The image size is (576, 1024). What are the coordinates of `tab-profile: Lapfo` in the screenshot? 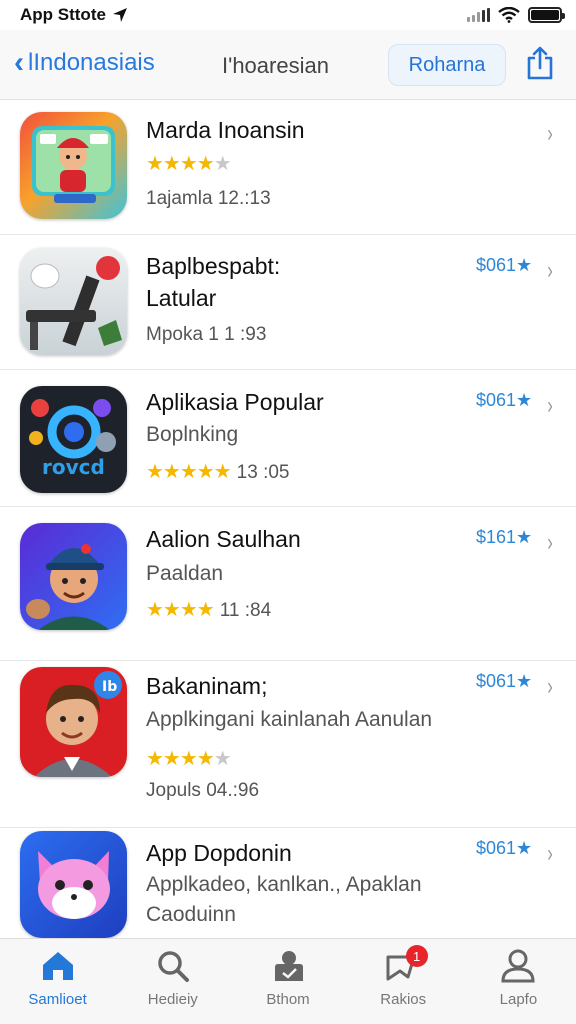 It's located at (518, 981).